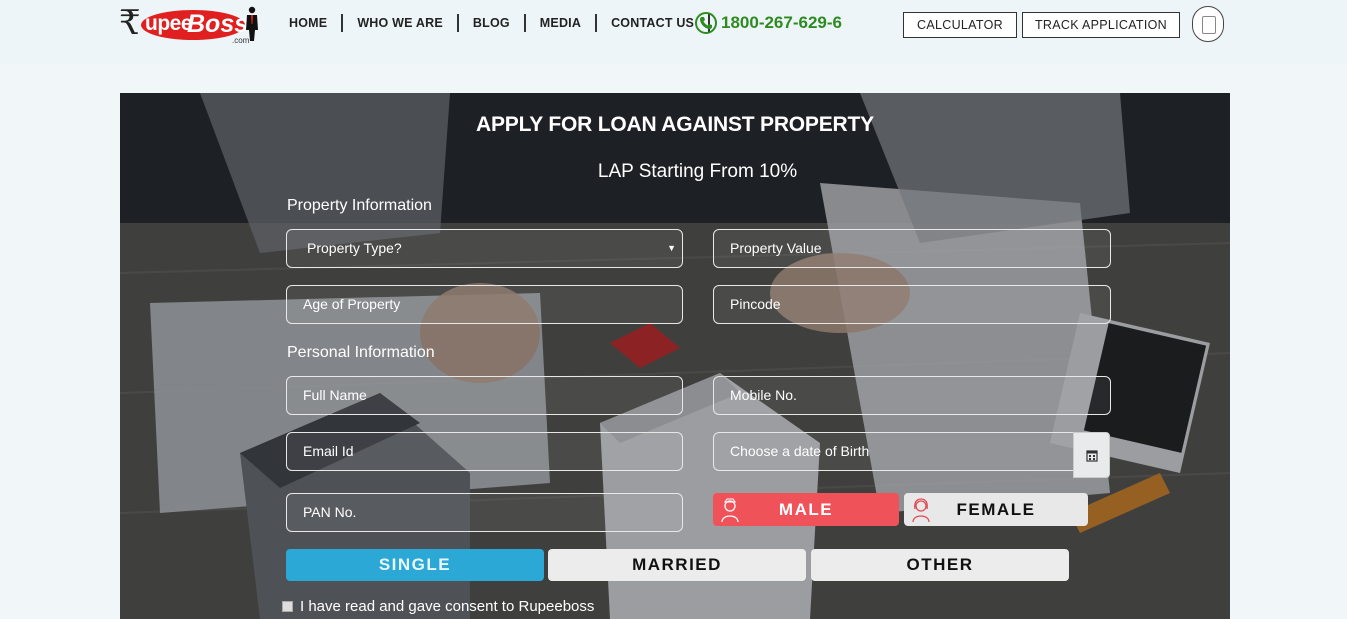 The image size is (1347, 619). I want to click on pincode-input: Pincode, so click(912, 304).